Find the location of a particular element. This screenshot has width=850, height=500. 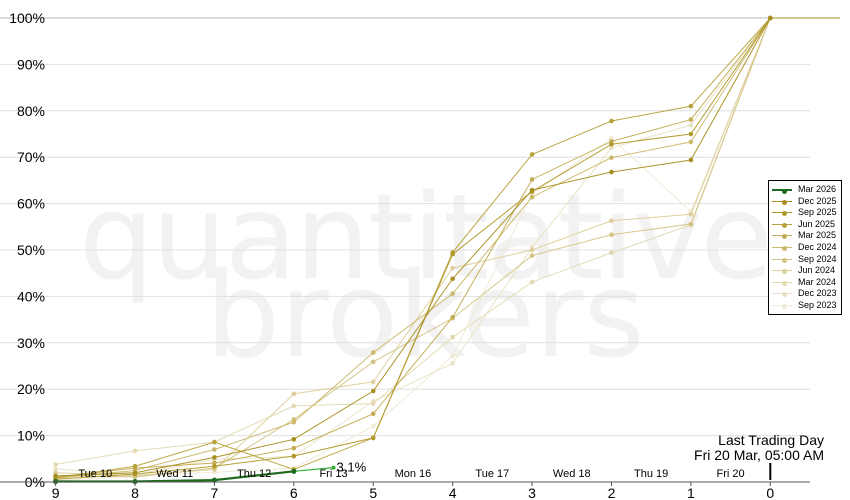

y-tick-label: 70% is located at coordinates (31, 157).